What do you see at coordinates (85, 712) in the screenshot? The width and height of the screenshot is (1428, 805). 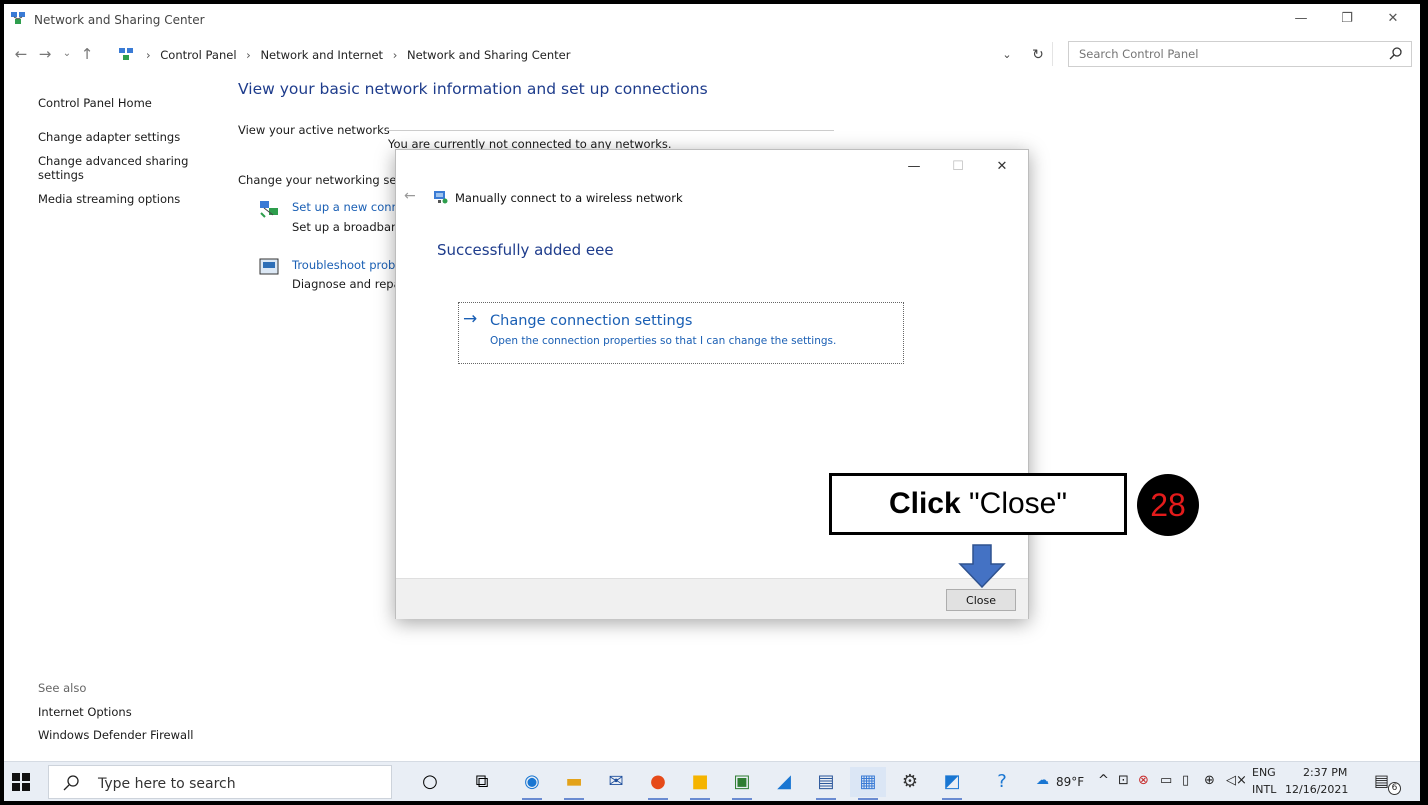 I see `internet-options-link: Internet Options` at bounding box center [85, 712].